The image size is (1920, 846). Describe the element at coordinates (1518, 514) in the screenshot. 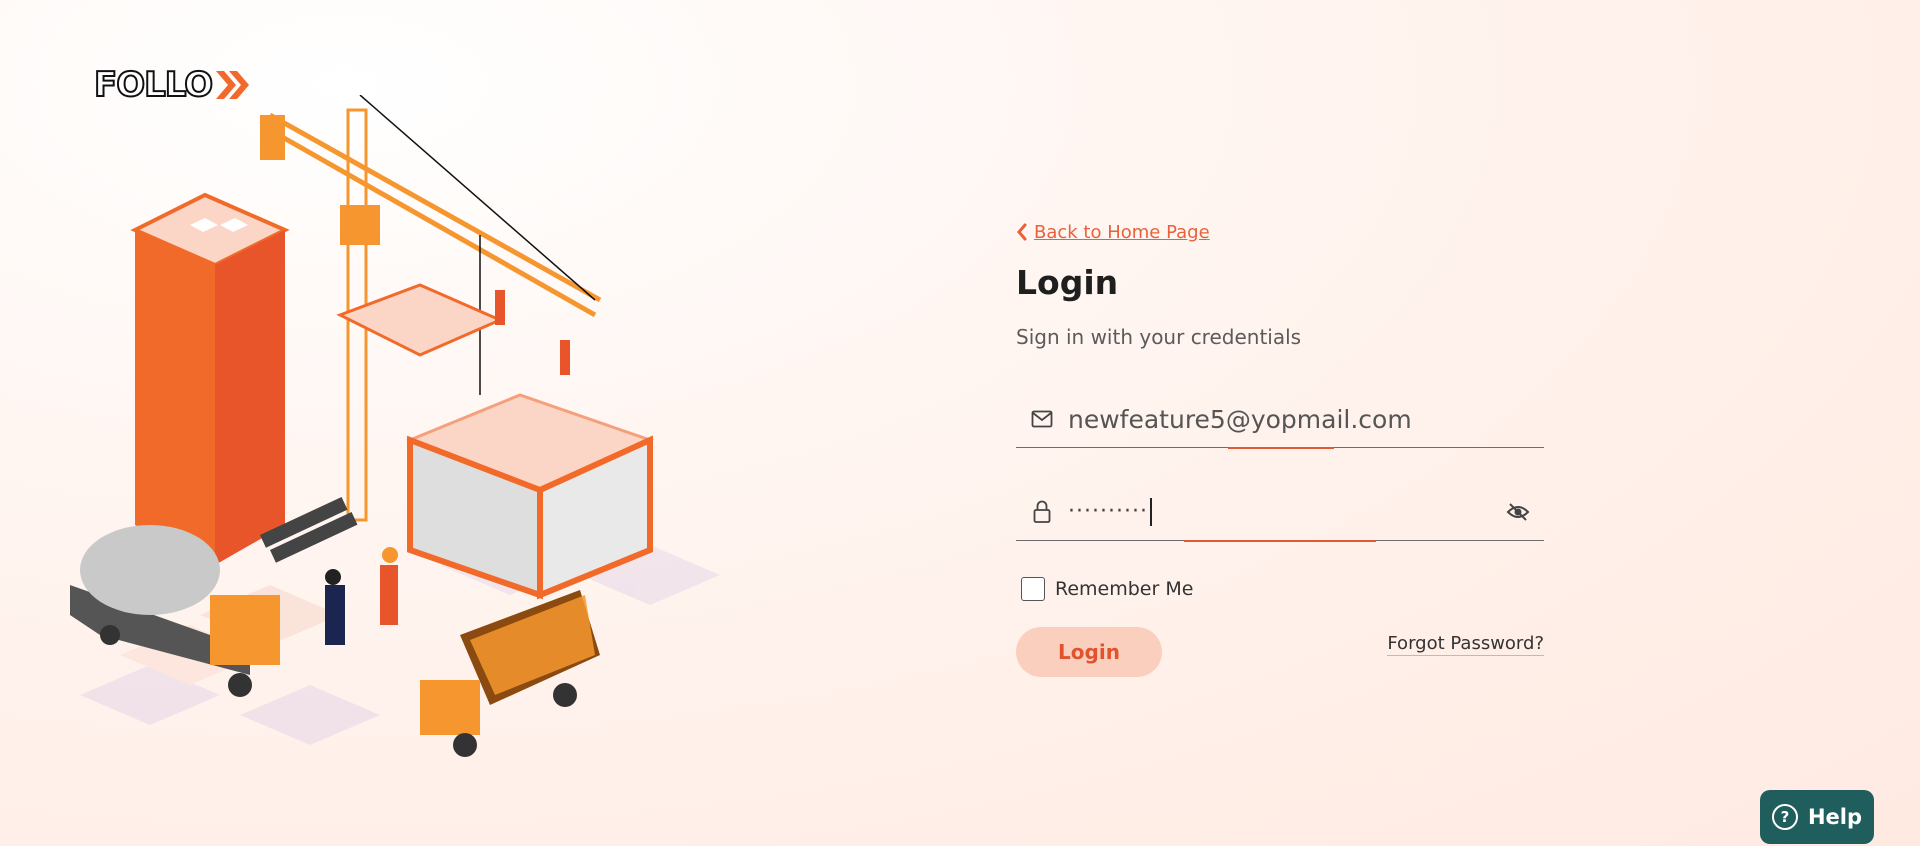

I see `eye-off-icon` at that location.